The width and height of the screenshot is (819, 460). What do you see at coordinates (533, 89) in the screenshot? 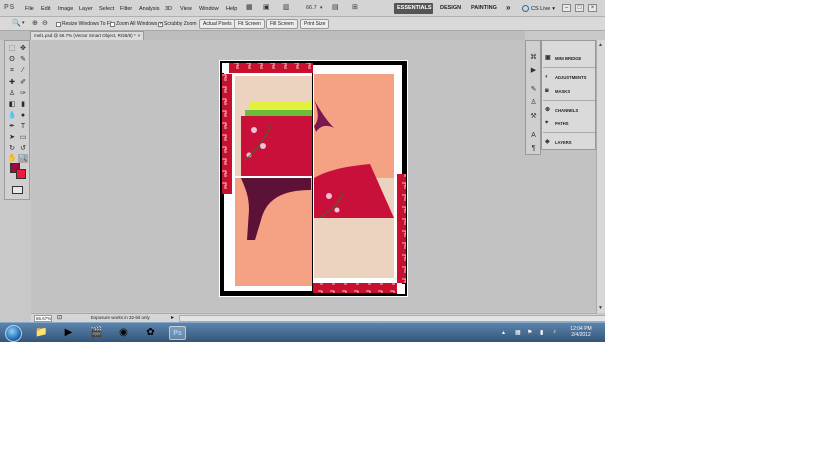
I see `brushes-panel-icon: ✎` at bounding box center [533, 89].